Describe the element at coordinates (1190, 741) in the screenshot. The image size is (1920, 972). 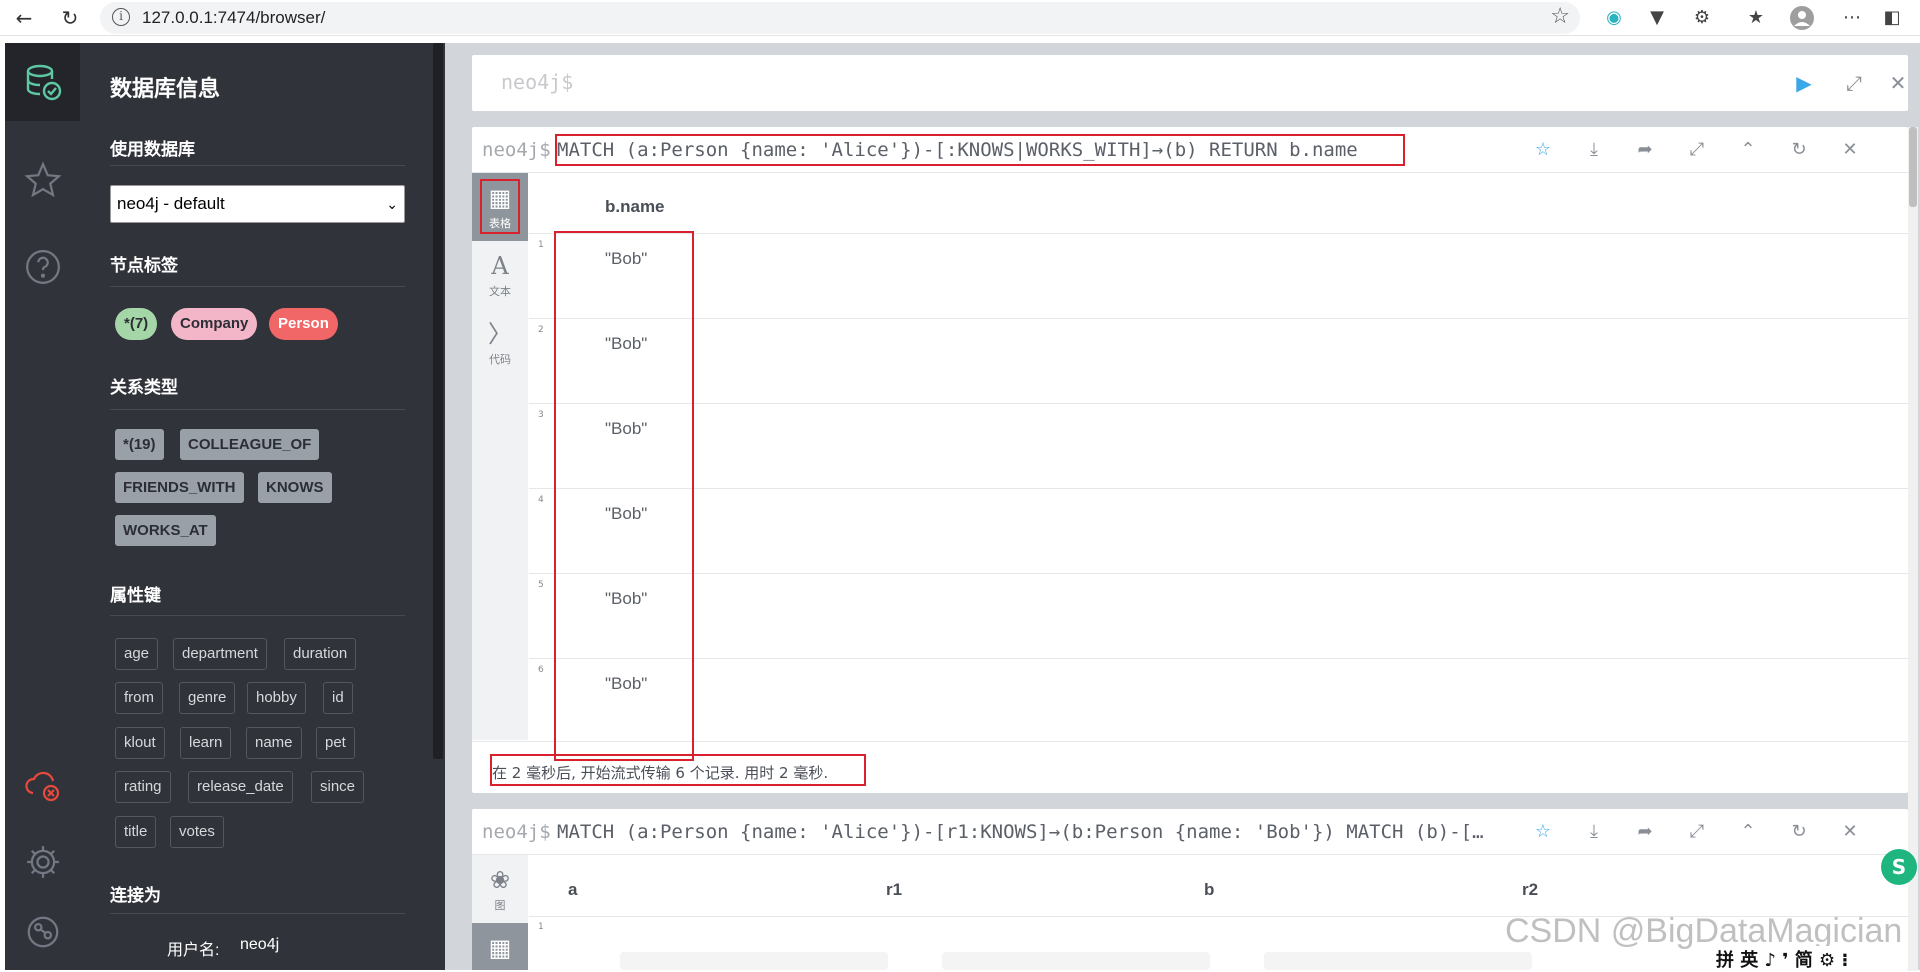
I see `frame-divider` at that location.